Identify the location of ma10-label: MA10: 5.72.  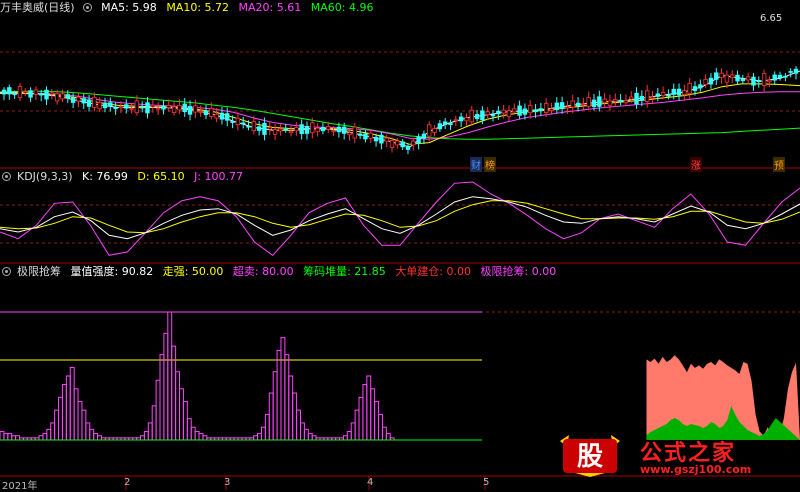
(197, 7).